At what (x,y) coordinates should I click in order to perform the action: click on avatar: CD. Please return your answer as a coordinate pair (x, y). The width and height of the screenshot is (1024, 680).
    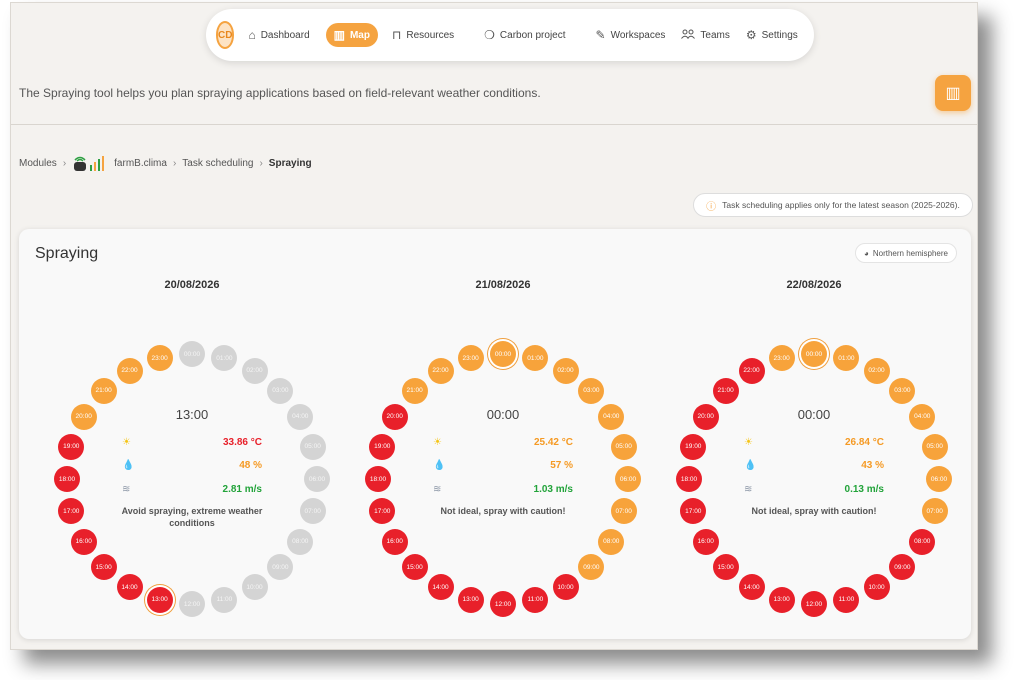
    Looking at the image, I should click on (225, 35).